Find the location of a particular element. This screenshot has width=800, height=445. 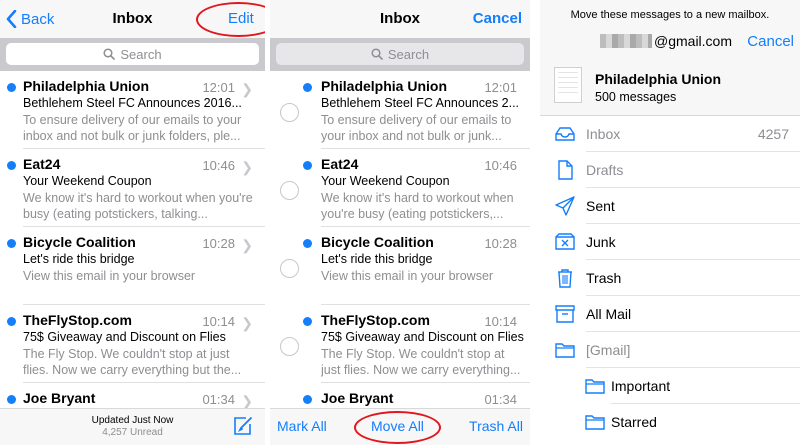

redacted-account-name is located at coordinates (626, 41).